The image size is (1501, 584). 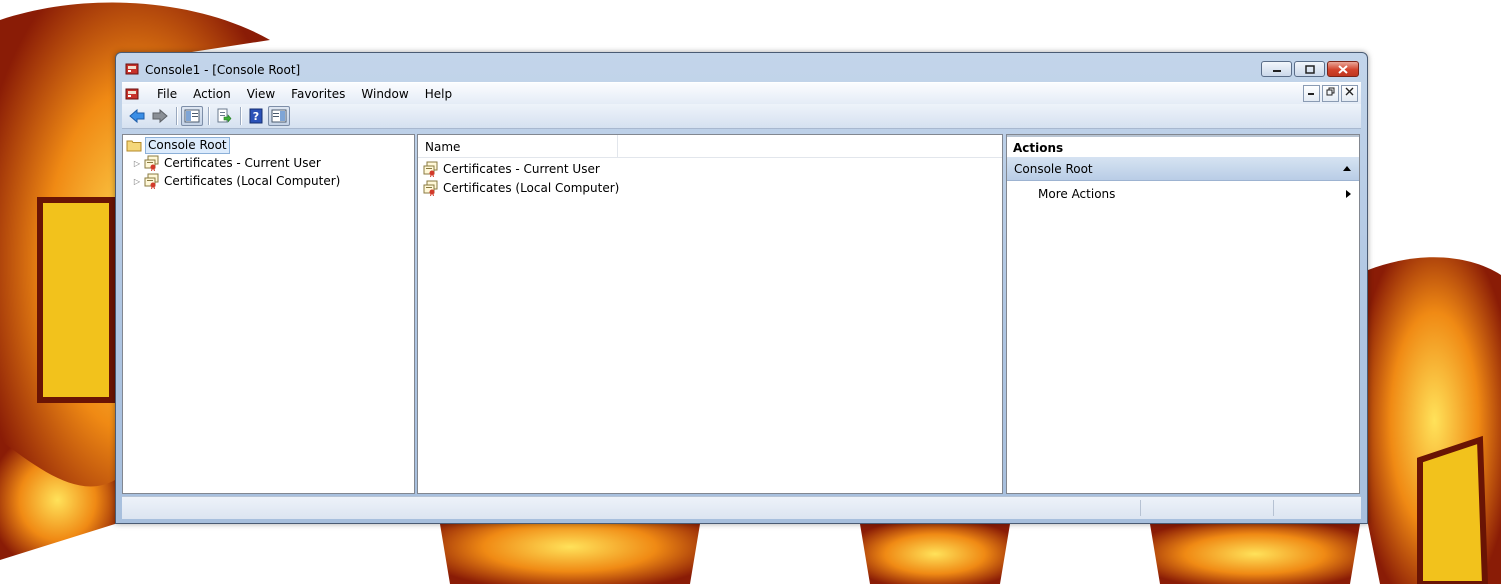 I want to click on menu-window: Window, so click(x=384, y=94).